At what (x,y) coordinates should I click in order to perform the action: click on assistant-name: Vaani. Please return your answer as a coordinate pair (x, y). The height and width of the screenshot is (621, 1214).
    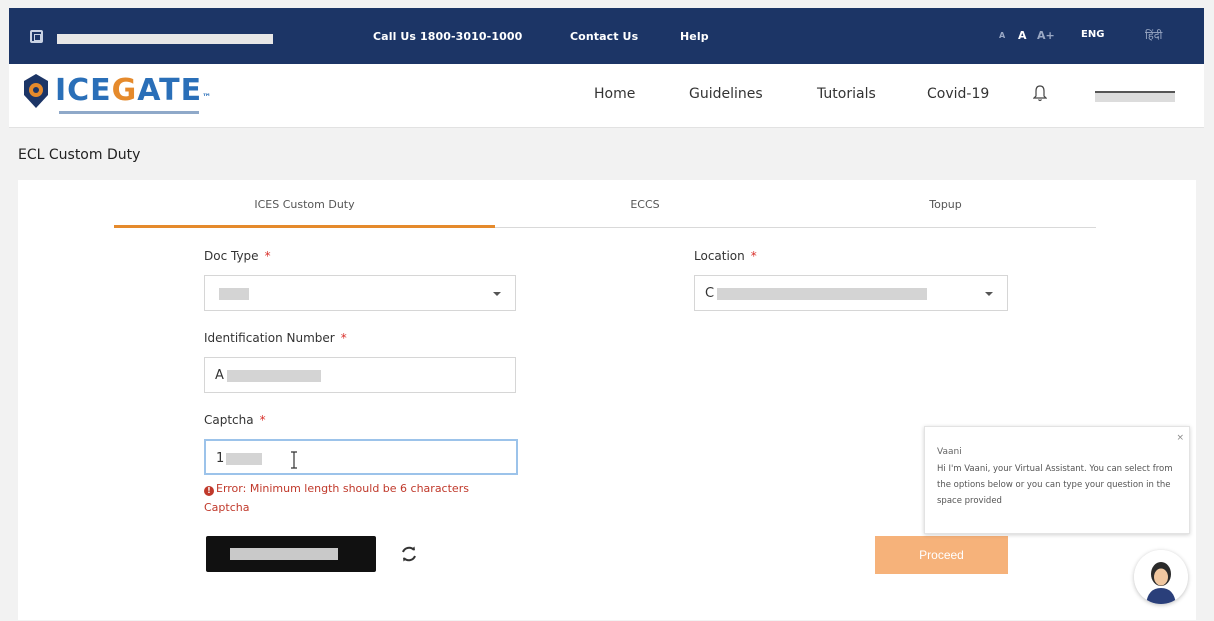
    Looking at the image, I should click on (949, 452).